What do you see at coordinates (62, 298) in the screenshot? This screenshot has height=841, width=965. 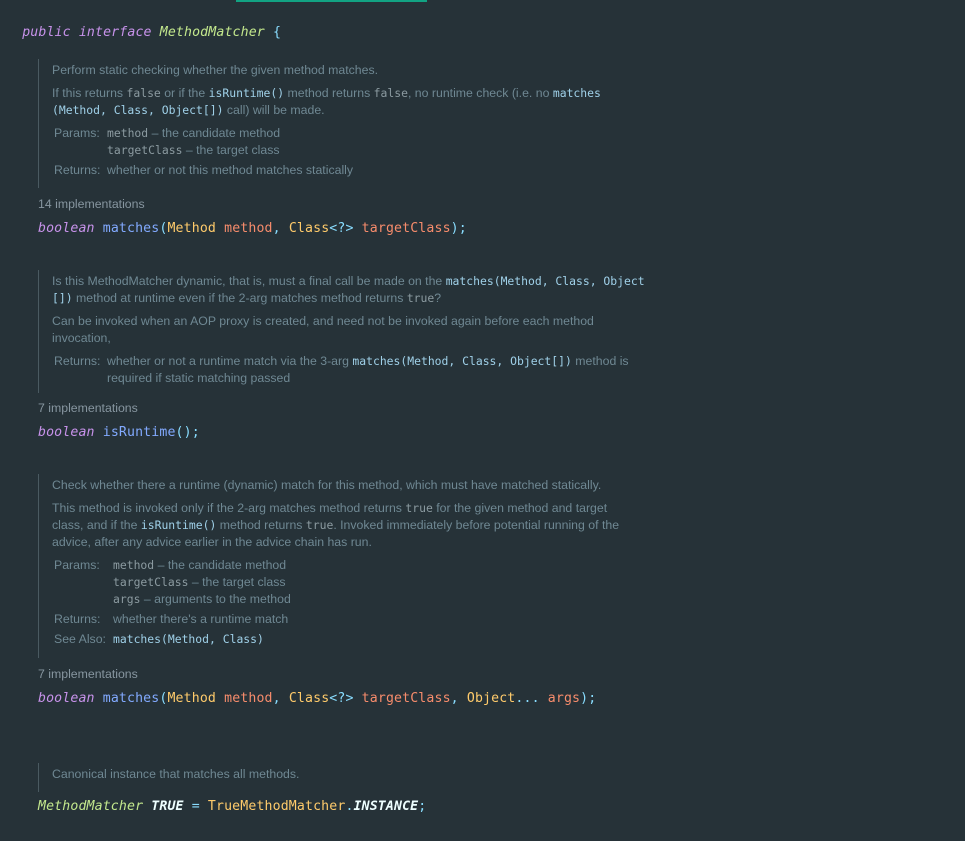 I see `matches-link-cont: [])` at bounding box center [62, 298].